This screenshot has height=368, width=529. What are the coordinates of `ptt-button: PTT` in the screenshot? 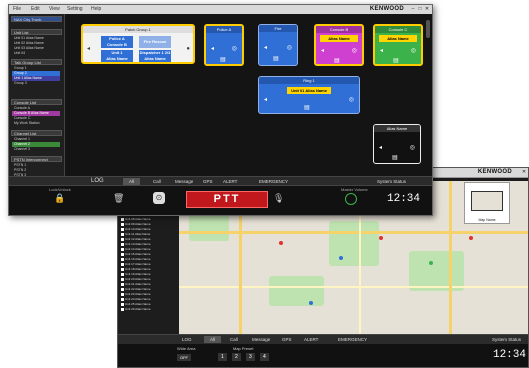 It's located at (227, 199).